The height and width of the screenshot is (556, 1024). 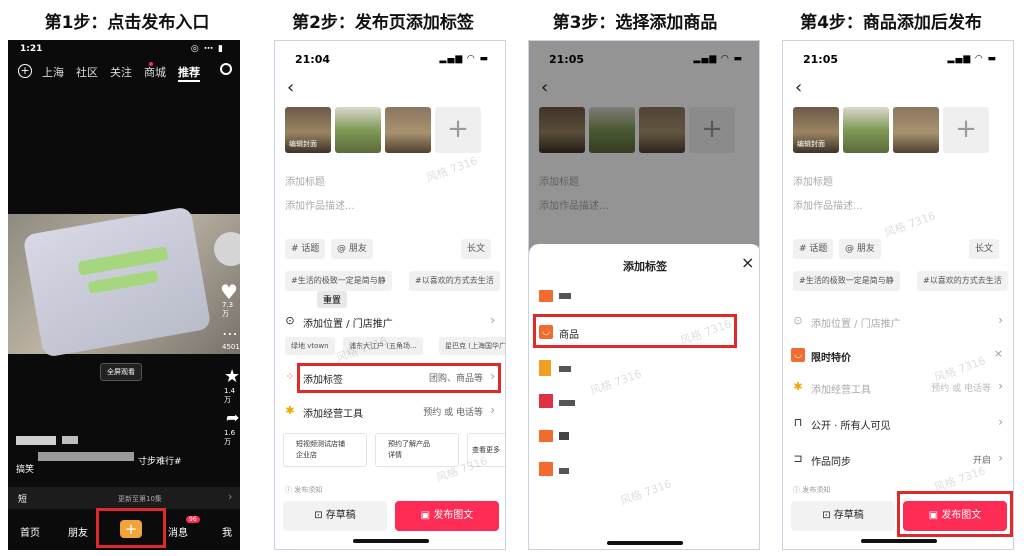 I want to click on tab-shanghai: 上海, so click(x=53, y=73).